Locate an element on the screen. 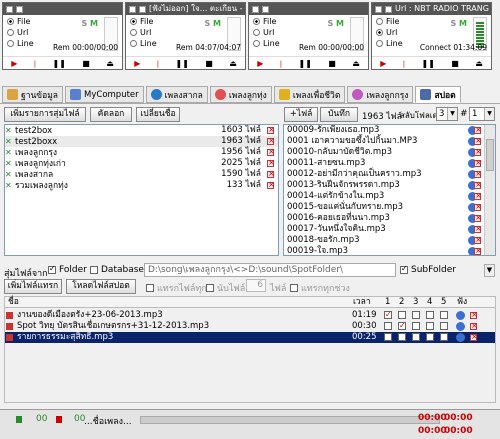 This screenshot has height=439, width=500. folder-row: ✕ รวมเพลงลูกทุ่ง 133 ไฟล์ is located at coordinates (141, 185).